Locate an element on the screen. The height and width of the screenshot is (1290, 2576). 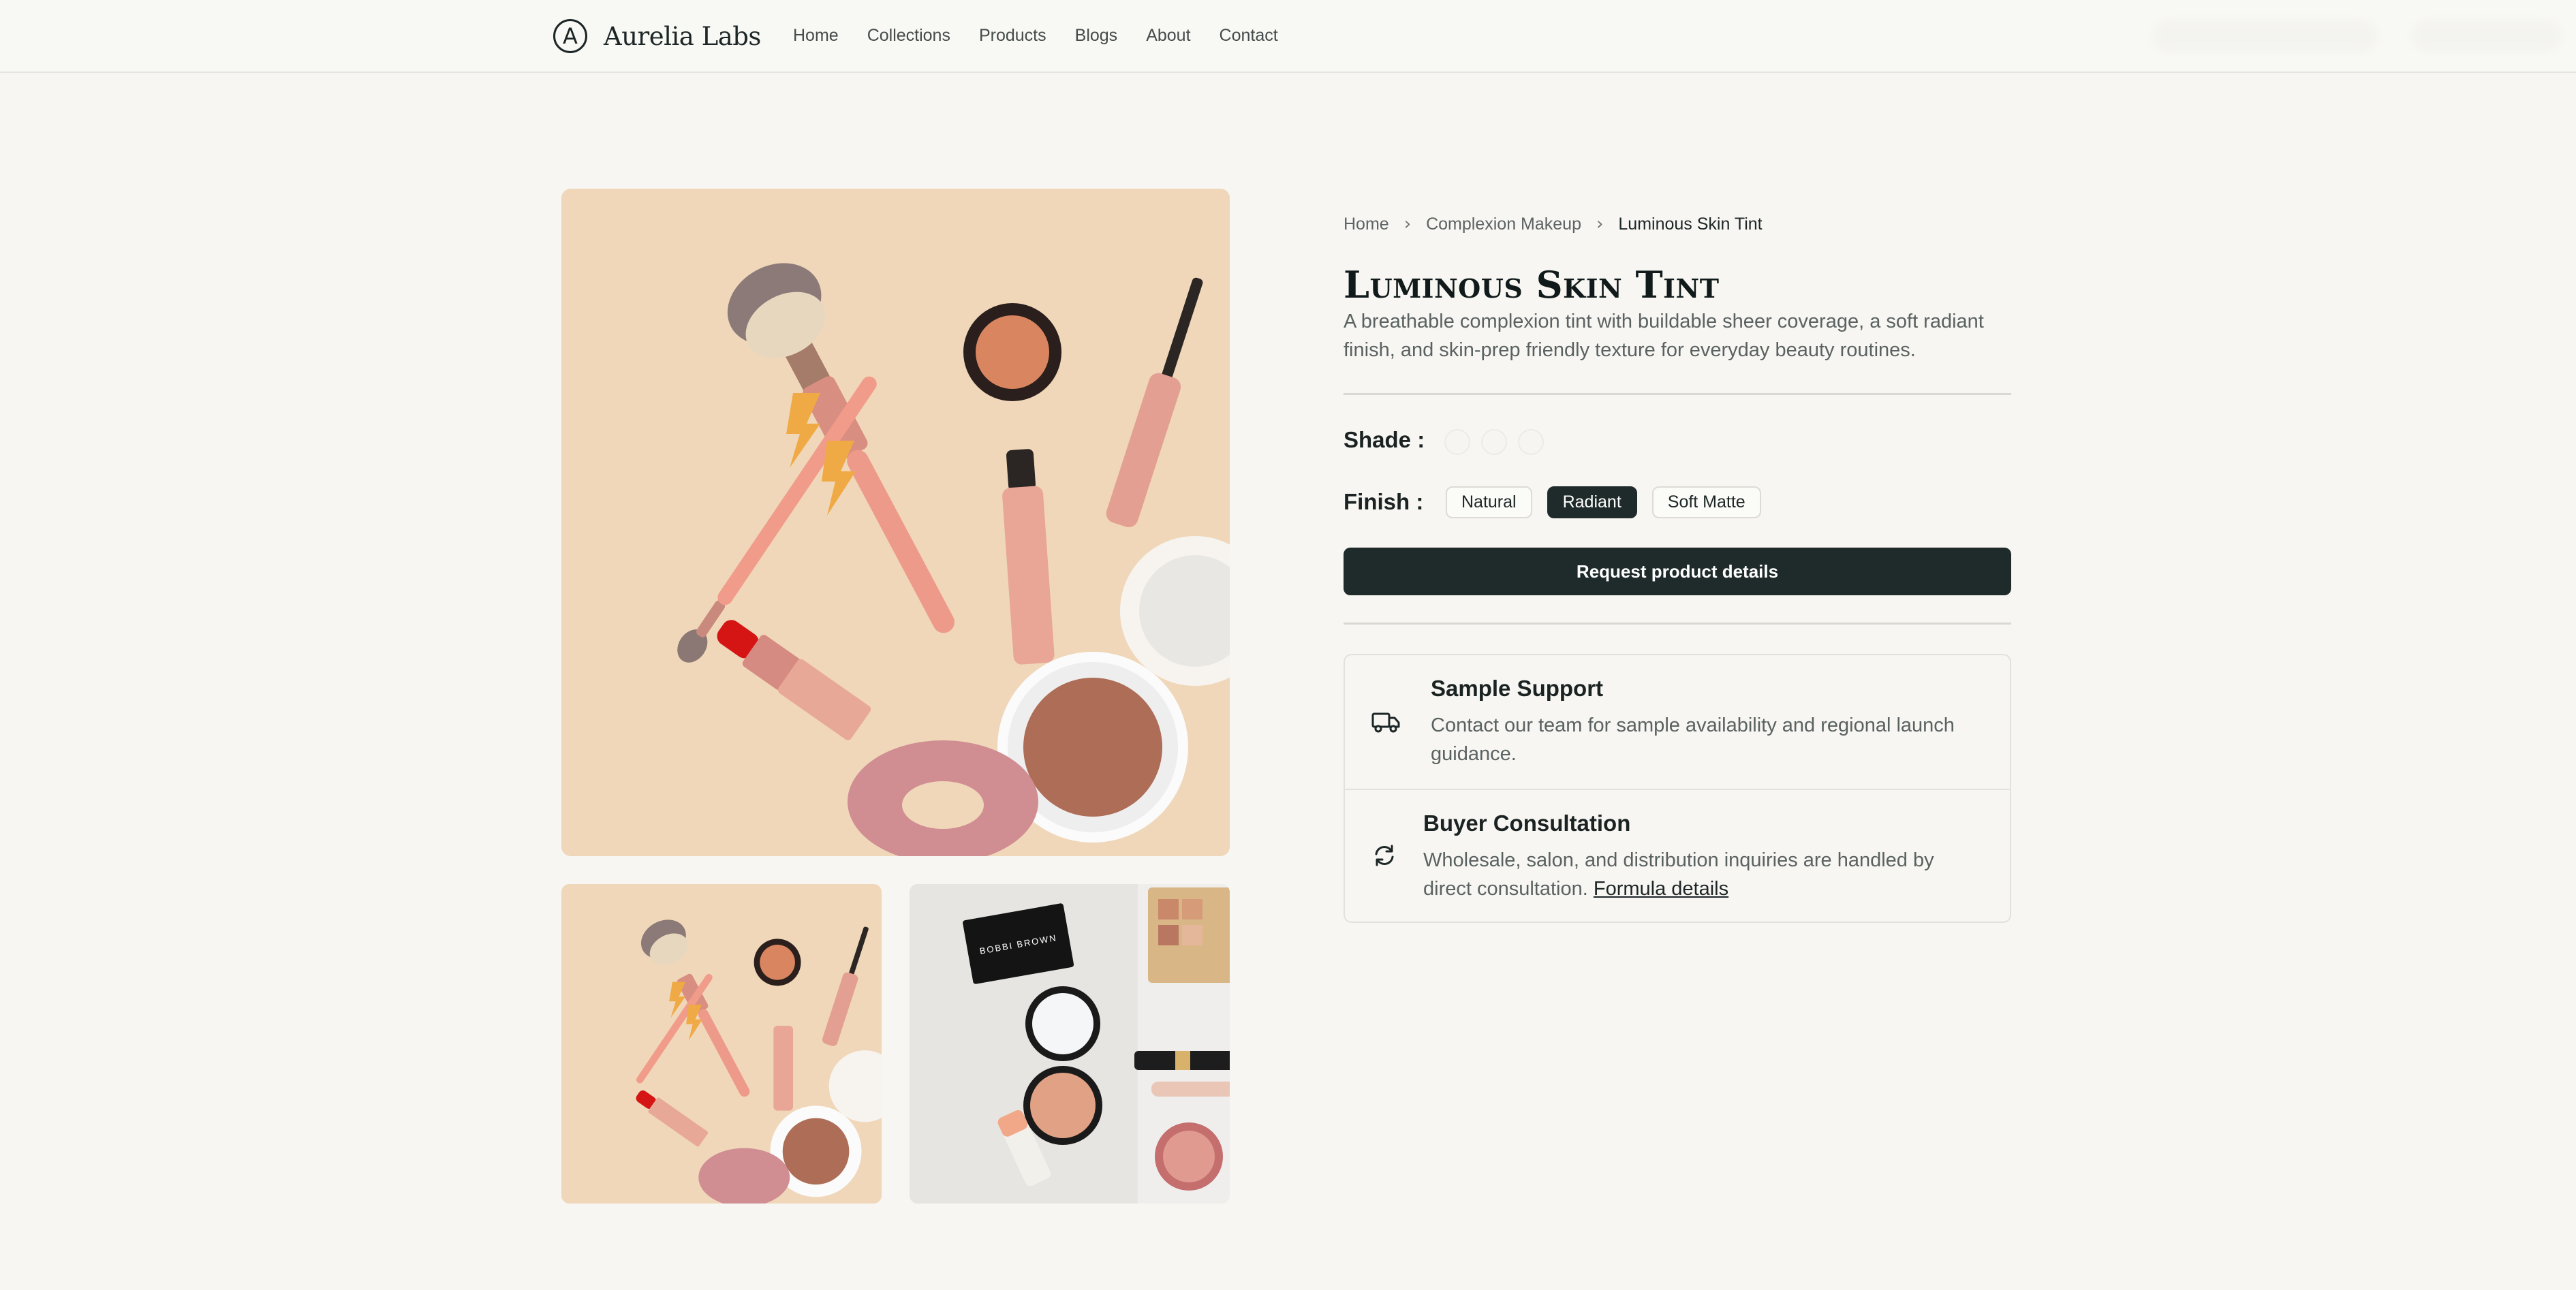
nav-collections: Collections is located at coordinates (908, 36).